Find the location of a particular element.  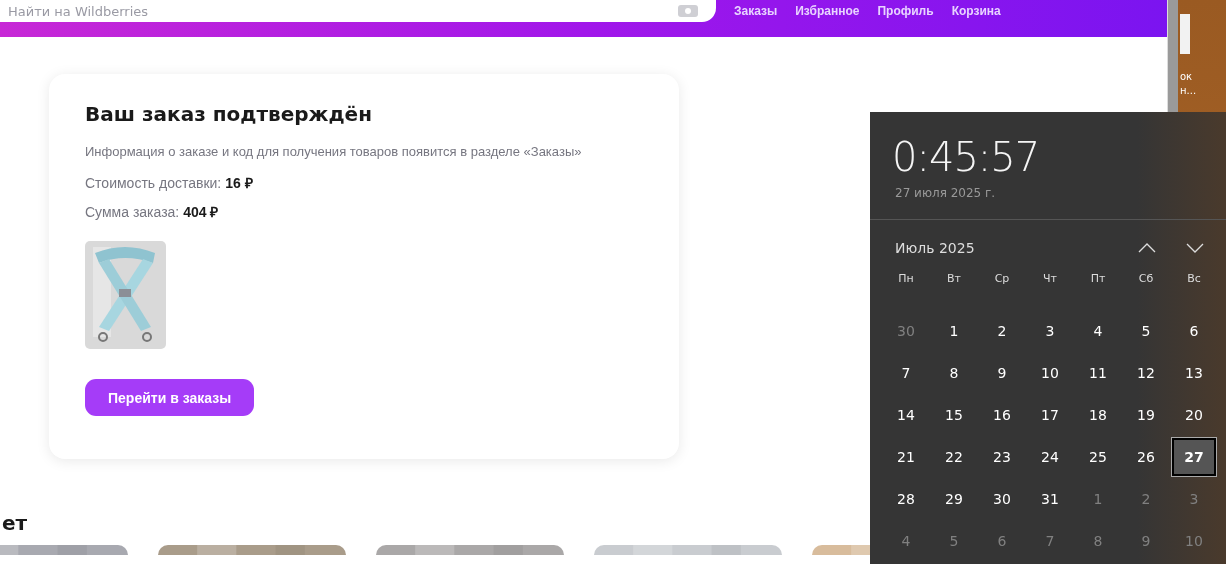

month-label: Июль 2025 is located at coordinates (1001, 248).